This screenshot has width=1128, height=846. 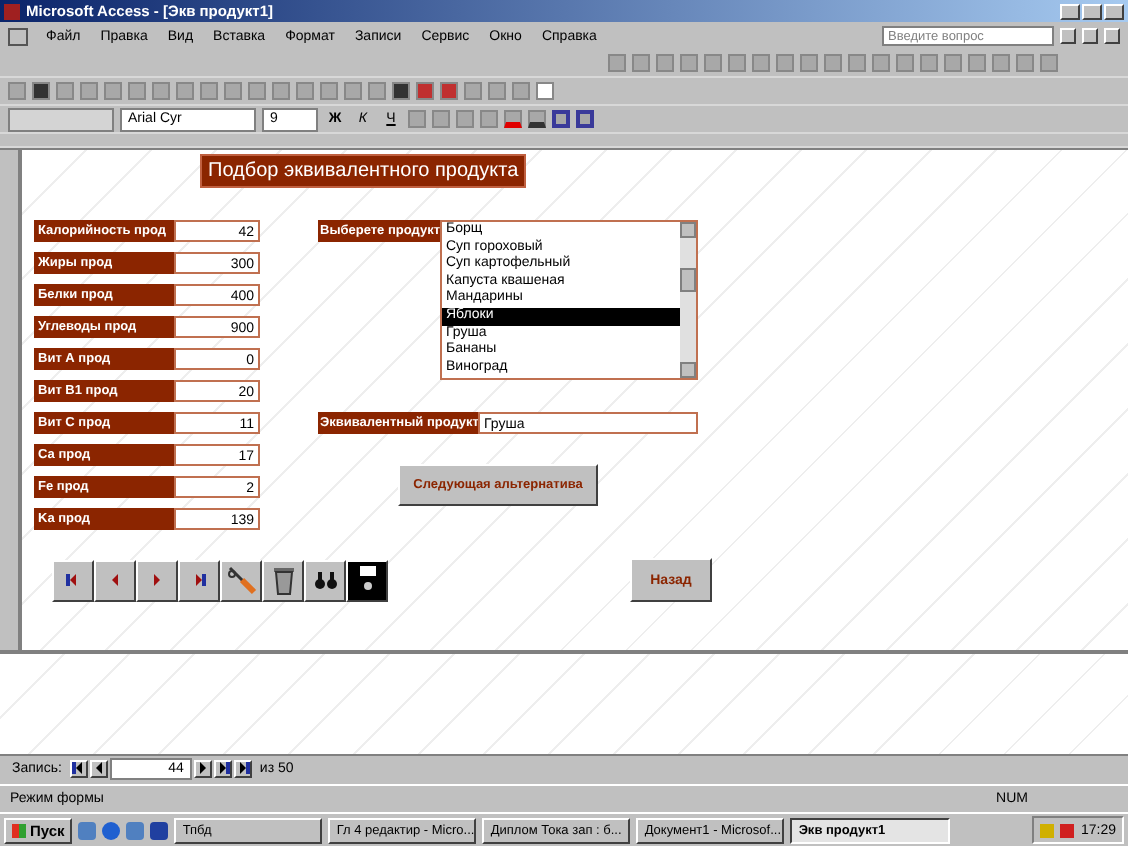 What do you see at coordinates (111, 830) in the screenshot?
I see `browser-icon` at bounding box center [111, 830].